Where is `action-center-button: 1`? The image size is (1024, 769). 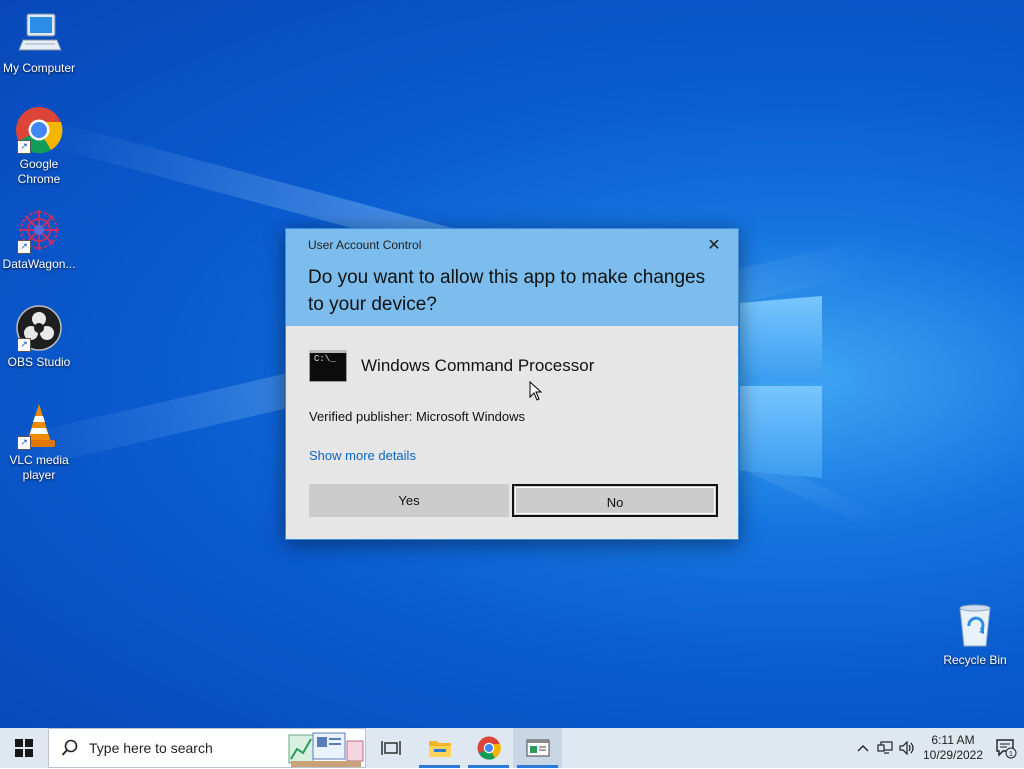
action-center-button: 1 is located at coordinates (1006, 748).